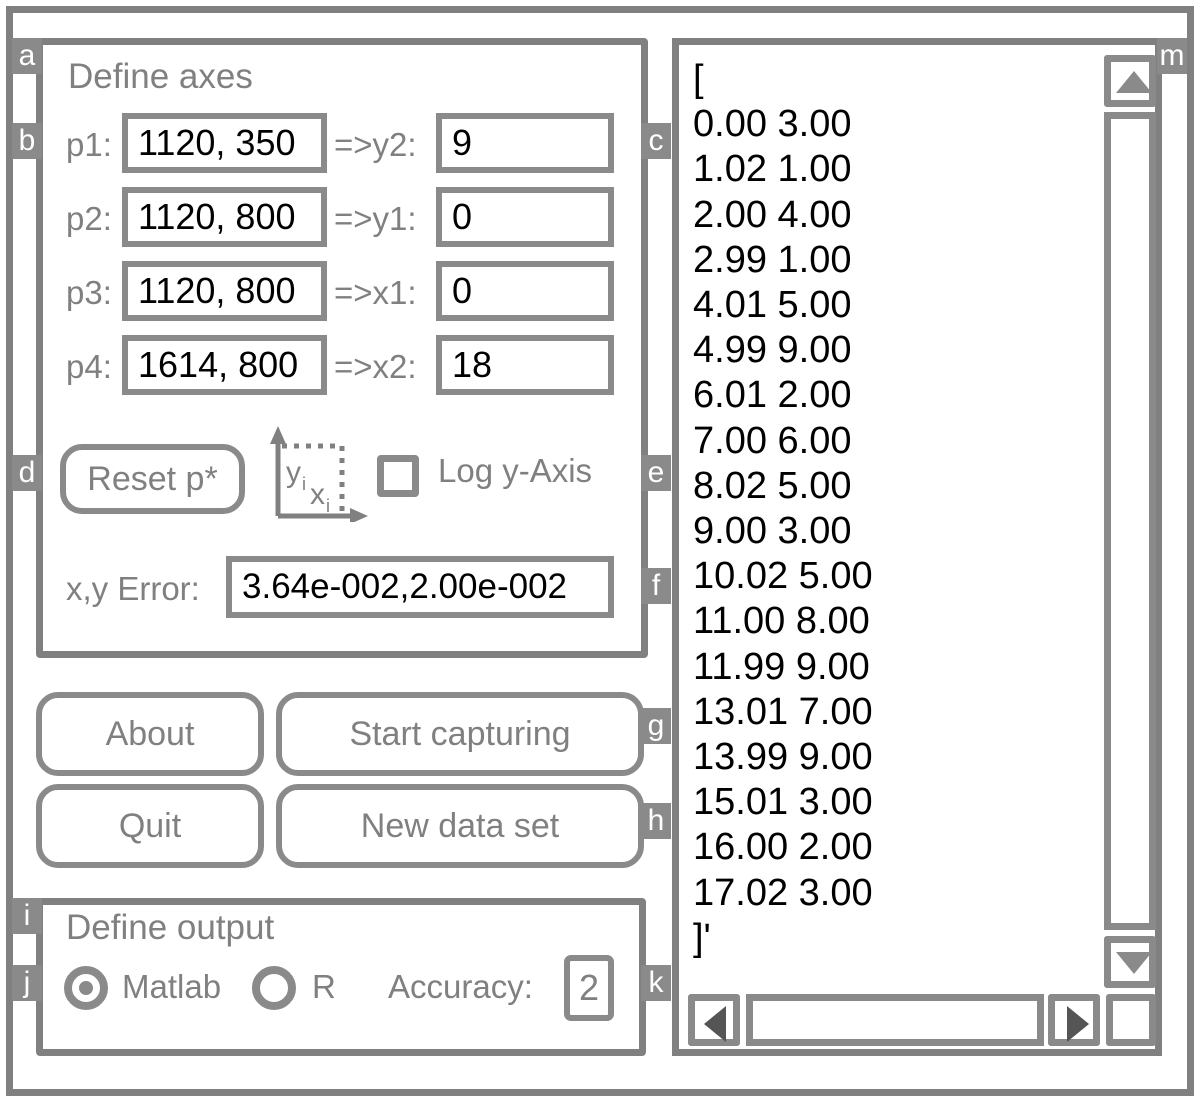  What do you see at coordinates (89, 366) in the screenshot?
I see `p4-label: p4:` at bounding box center [89, 366].